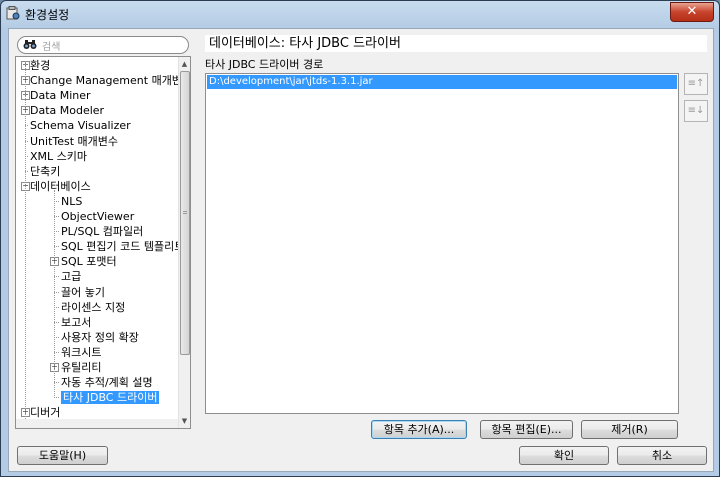 The image size is (720, 477). I want to click on search-placeholder: 검색, so click(51, 47).